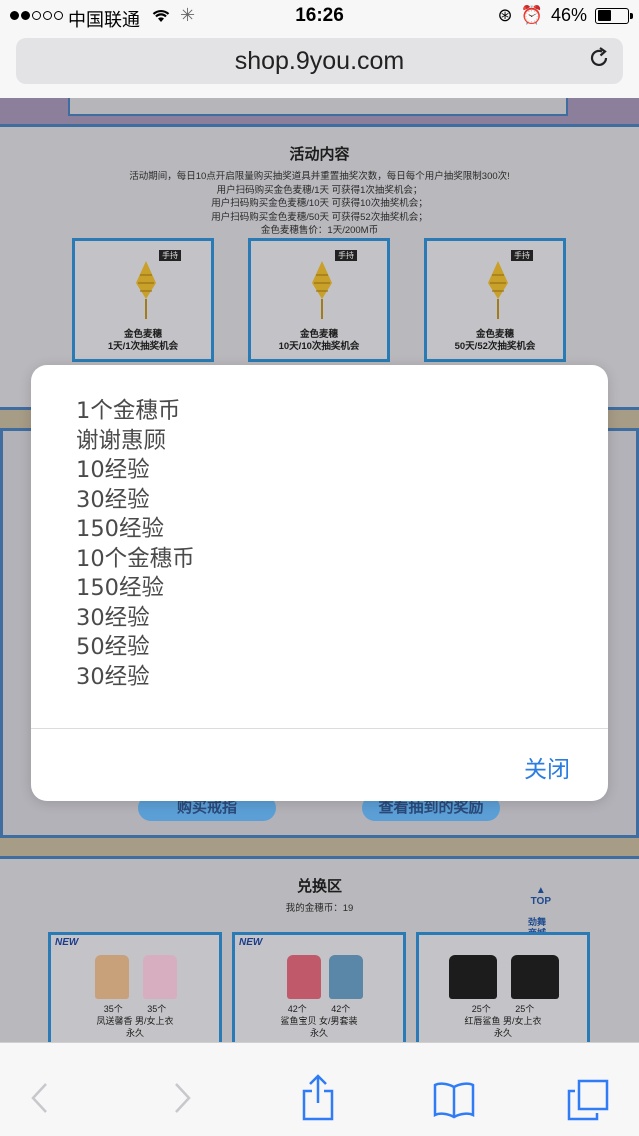 Image resolution: width=639 pixels, height=1136 pixels. What do you see at coordinates (135, 987) in the screenshot?
I see `exchange-card: NEW 35个 35个 凤送馨香 男/女上衣 永久` at bounding box center [135, 987].